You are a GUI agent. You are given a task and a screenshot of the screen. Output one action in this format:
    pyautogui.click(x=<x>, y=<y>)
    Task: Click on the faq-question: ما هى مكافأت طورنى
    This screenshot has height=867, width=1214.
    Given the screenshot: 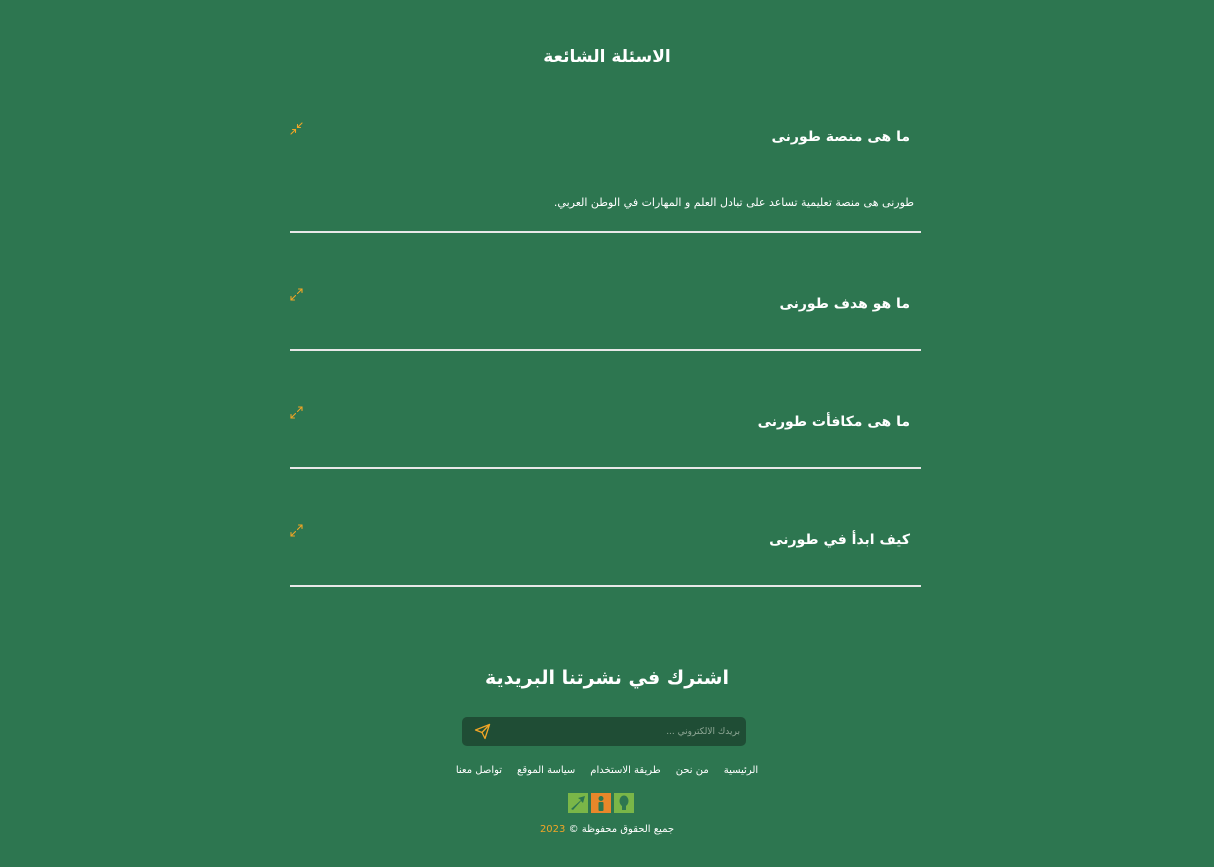 What is the action you would take?
    pyautogui.click(x=834, y=422)
    